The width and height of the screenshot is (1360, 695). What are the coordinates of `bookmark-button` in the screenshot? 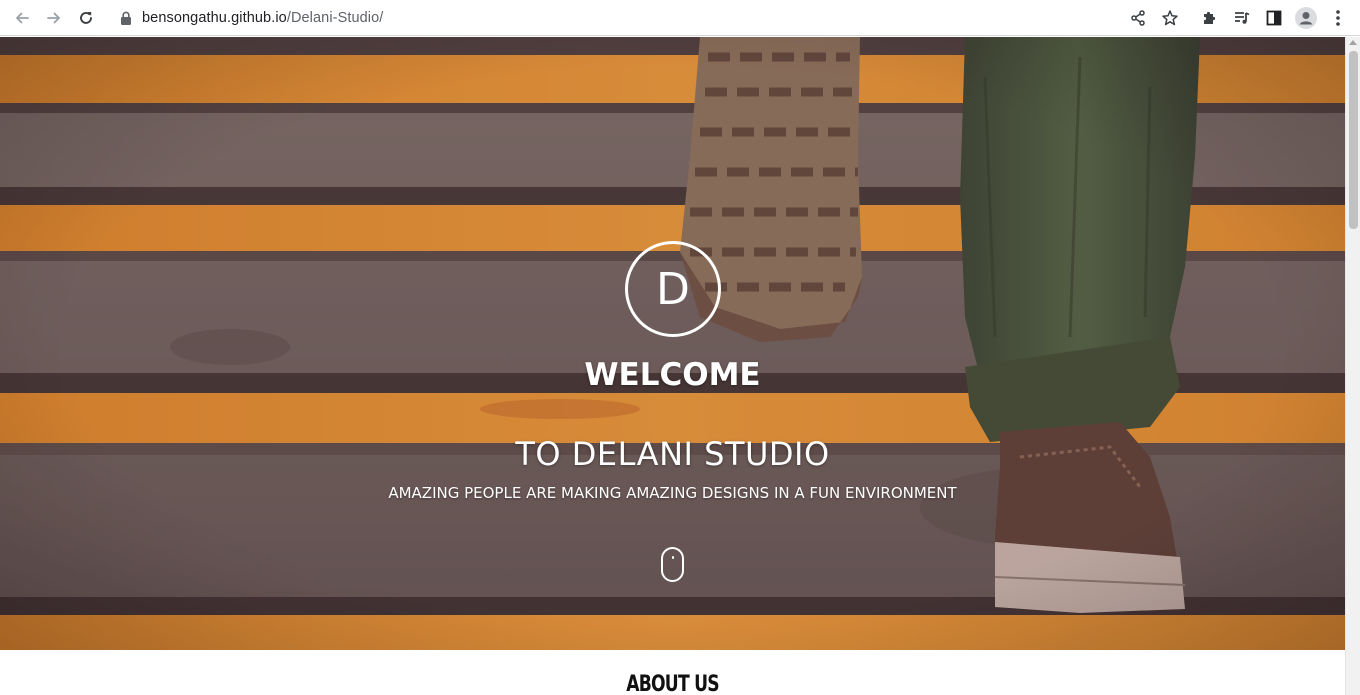 It's located at (1170, 18).